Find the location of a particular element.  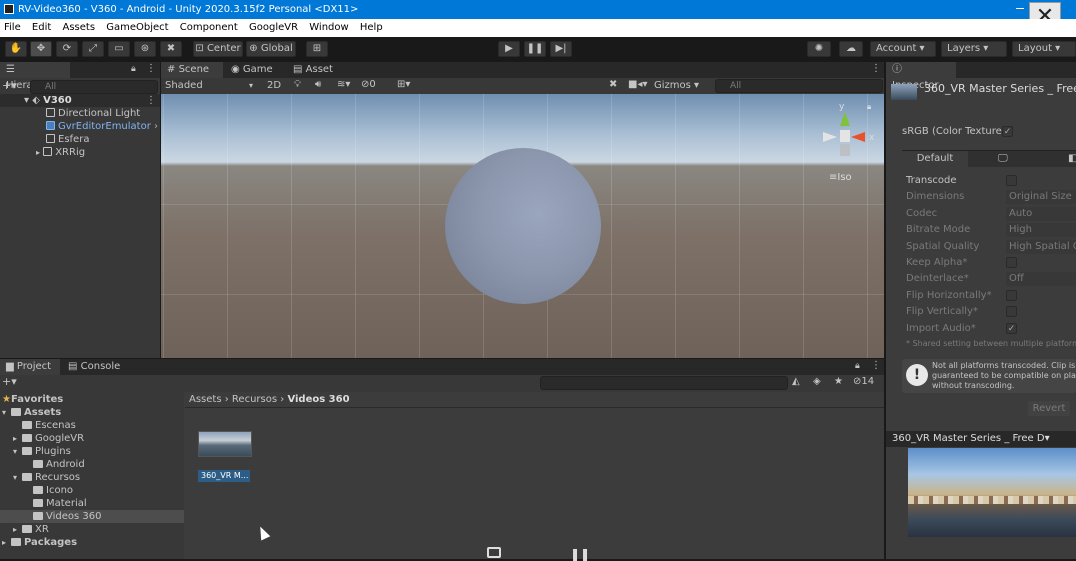

tab-scene: # Scene is located at coordinates (192, 70).